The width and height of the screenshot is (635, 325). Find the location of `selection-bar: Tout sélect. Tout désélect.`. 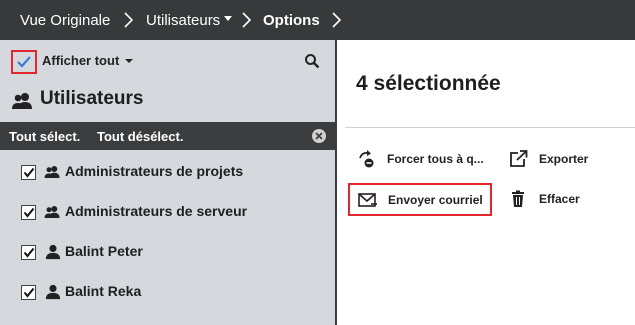

selection-bar: Tout sélect. Tout désélect. is located at coordinates (167, 136).